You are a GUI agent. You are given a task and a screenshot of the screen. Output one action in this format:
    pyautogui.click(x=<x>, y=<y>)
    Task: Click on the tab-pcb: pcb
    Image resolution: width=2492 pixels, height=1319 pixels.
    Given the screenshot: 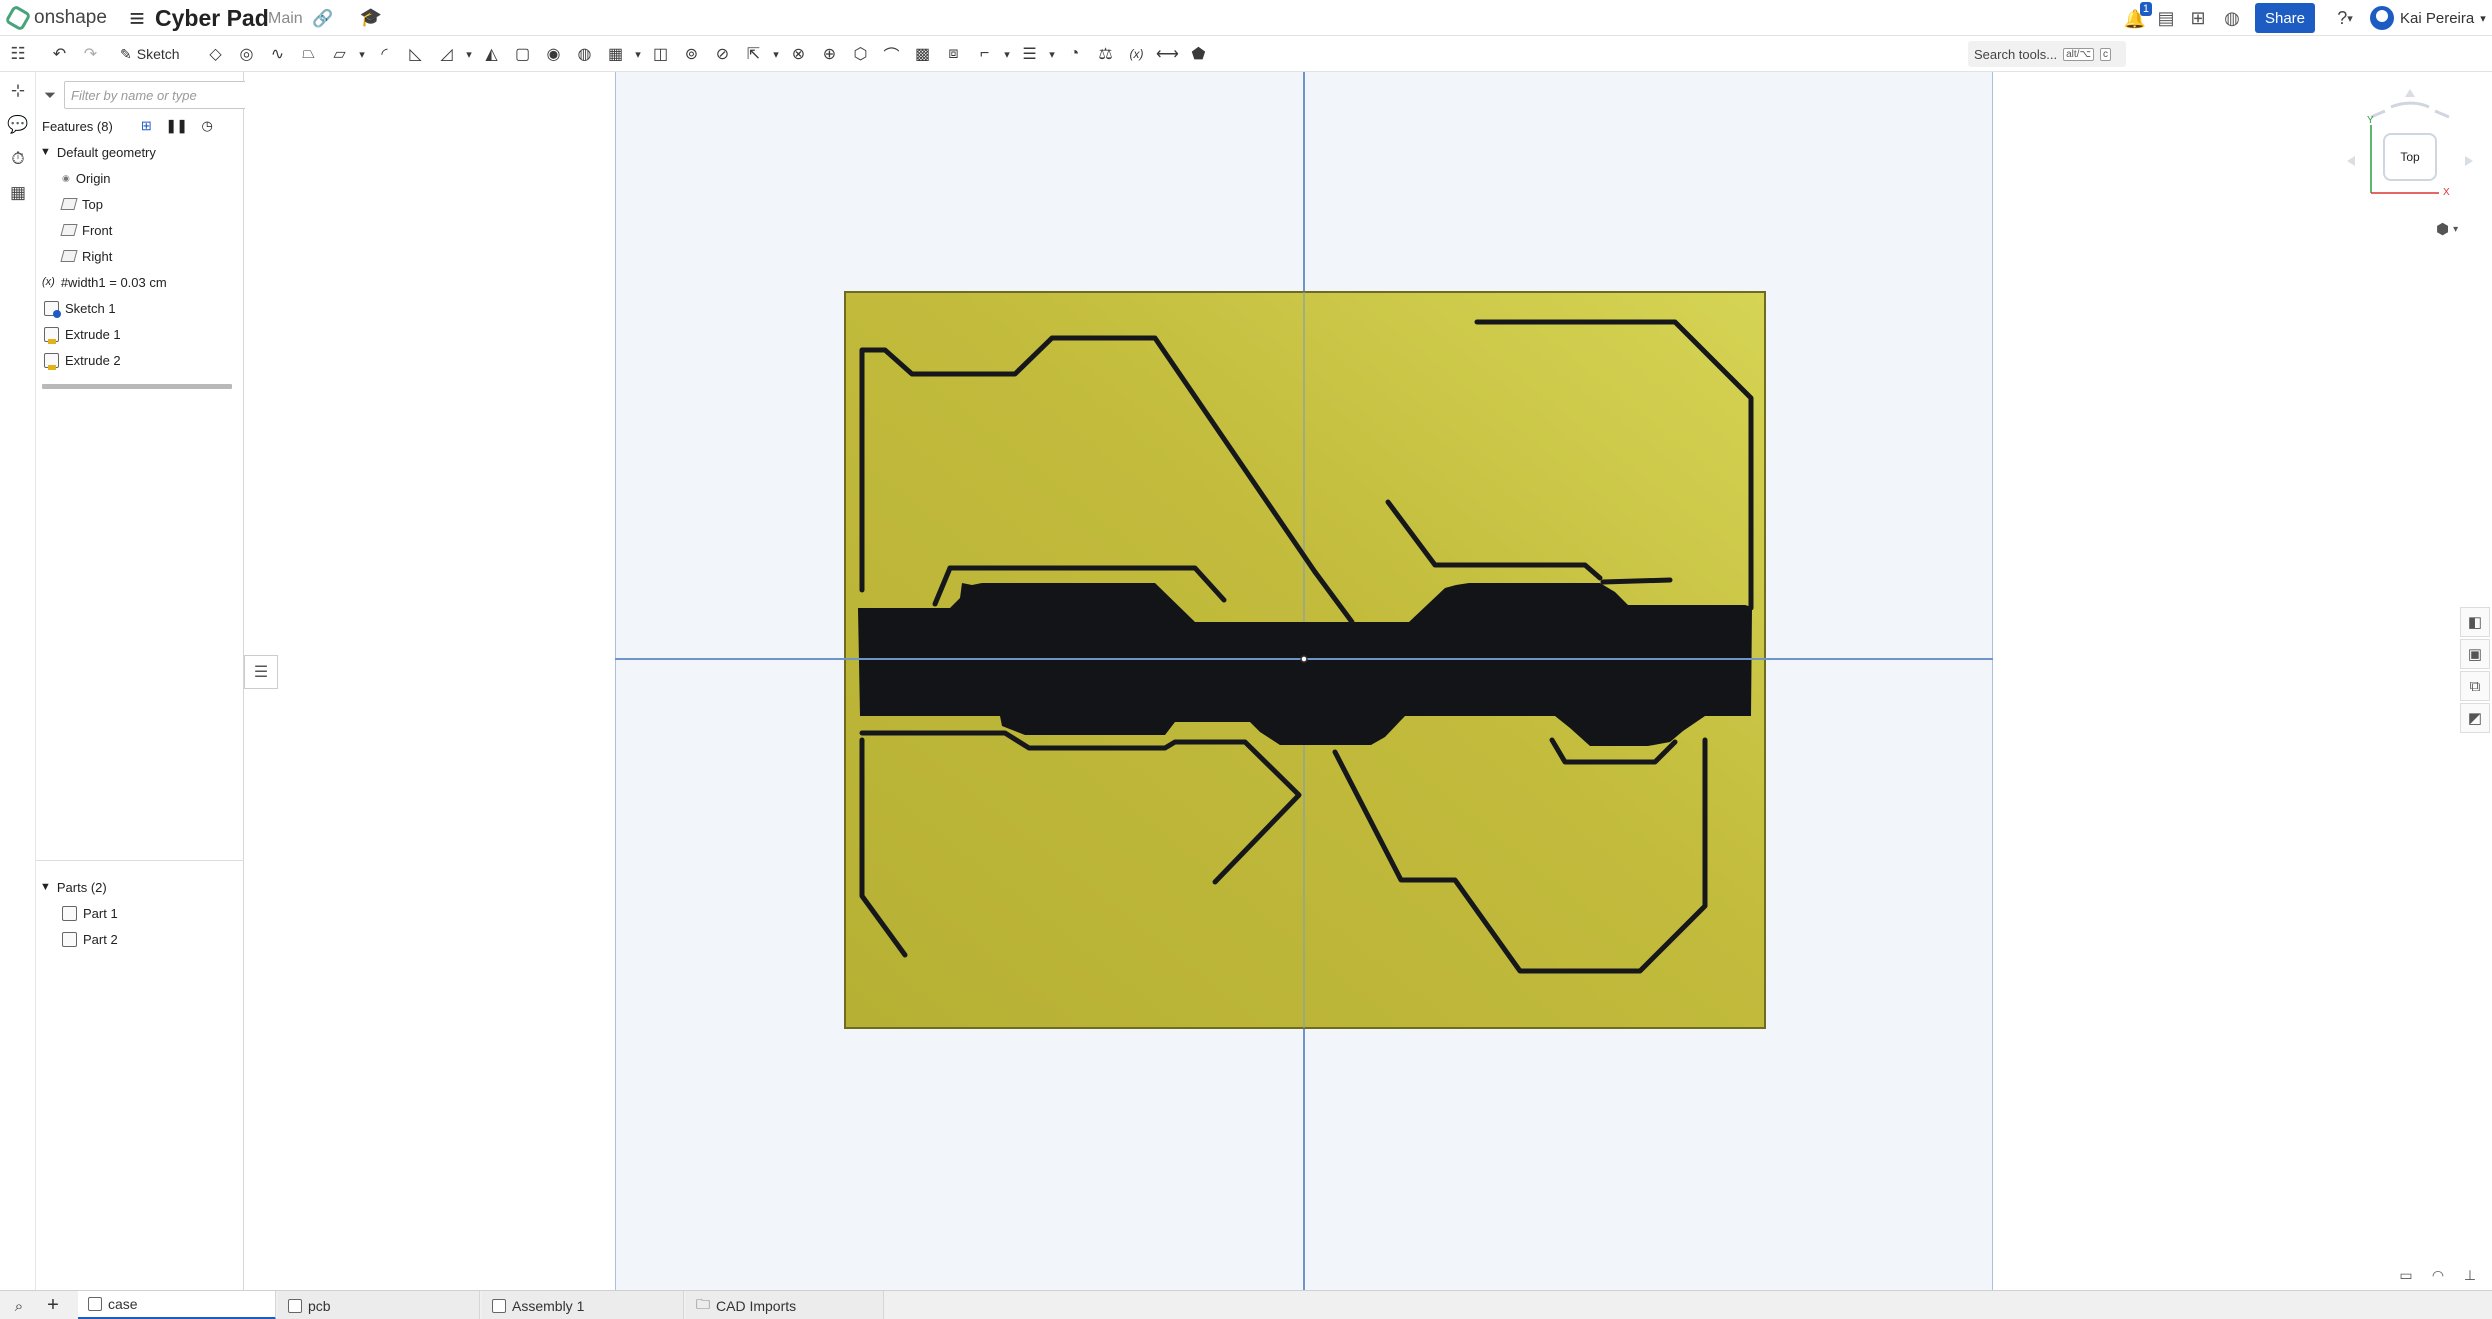 What is the action you would take?
    pyautogui.click(x=379, y=1305)
    